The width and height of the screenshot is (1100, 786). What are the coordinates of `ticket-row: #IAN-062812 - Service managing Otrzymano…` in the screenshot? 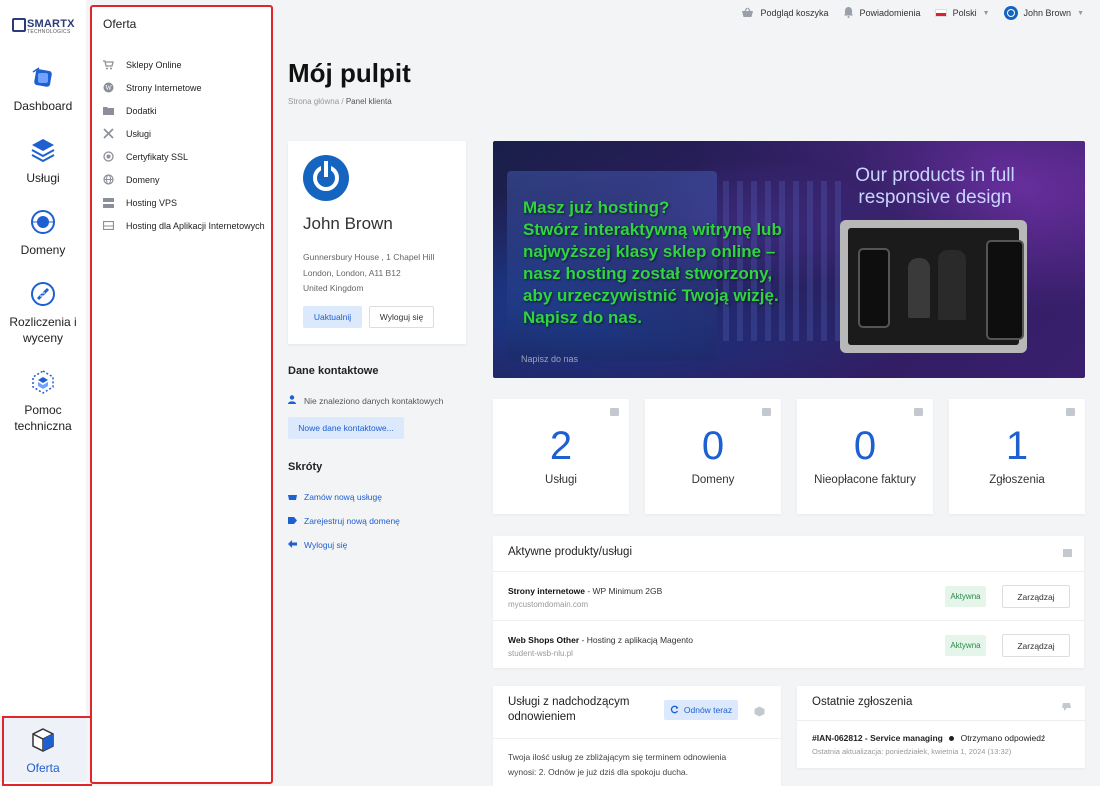 It's located at (928, 738).